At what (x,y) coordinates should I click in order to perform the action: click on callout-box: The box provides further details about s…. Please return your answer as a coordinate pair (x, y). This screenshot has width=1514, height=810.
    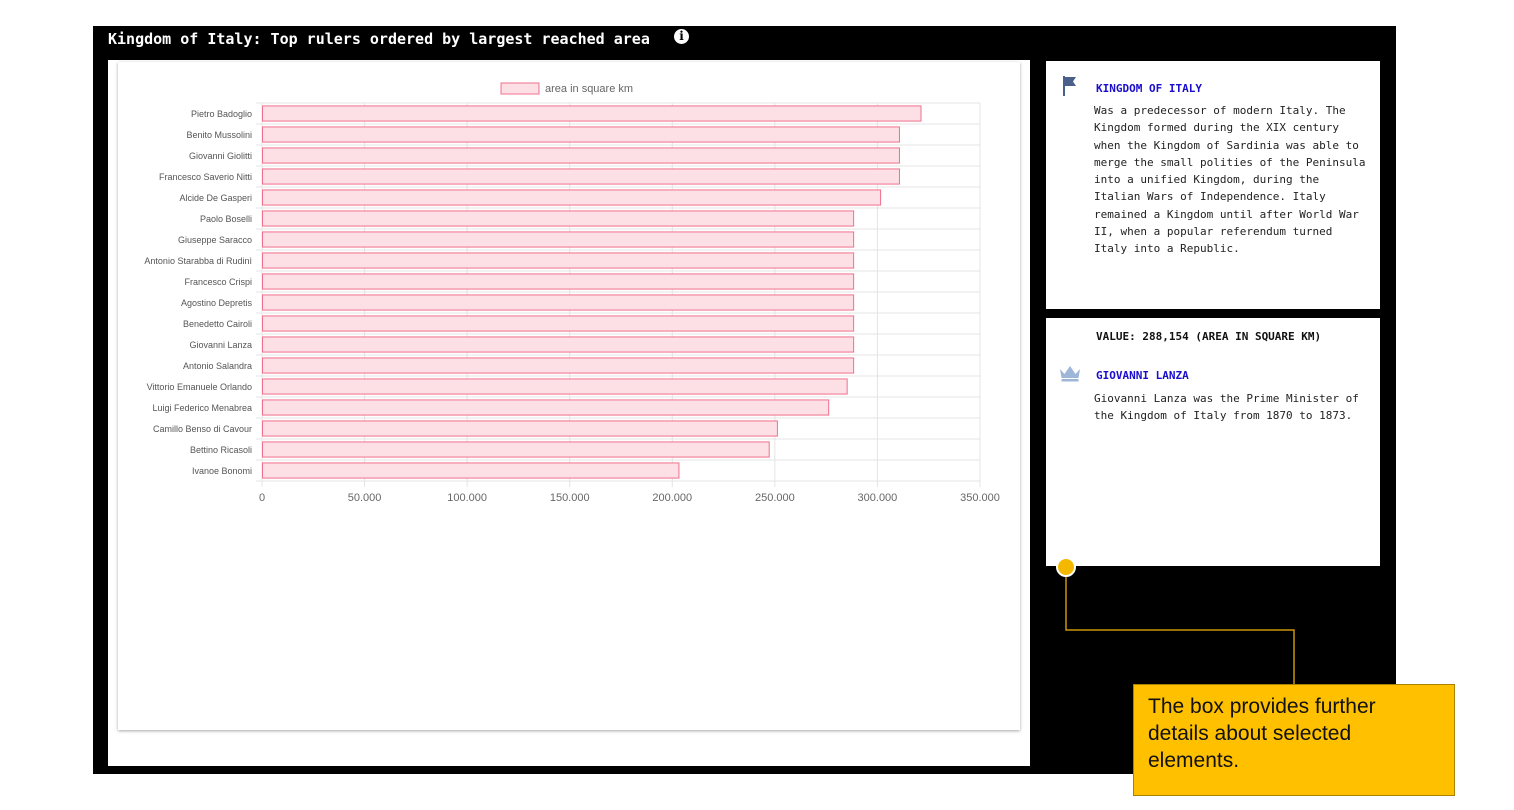
    Looking at the image, I should click on (1294, 740).